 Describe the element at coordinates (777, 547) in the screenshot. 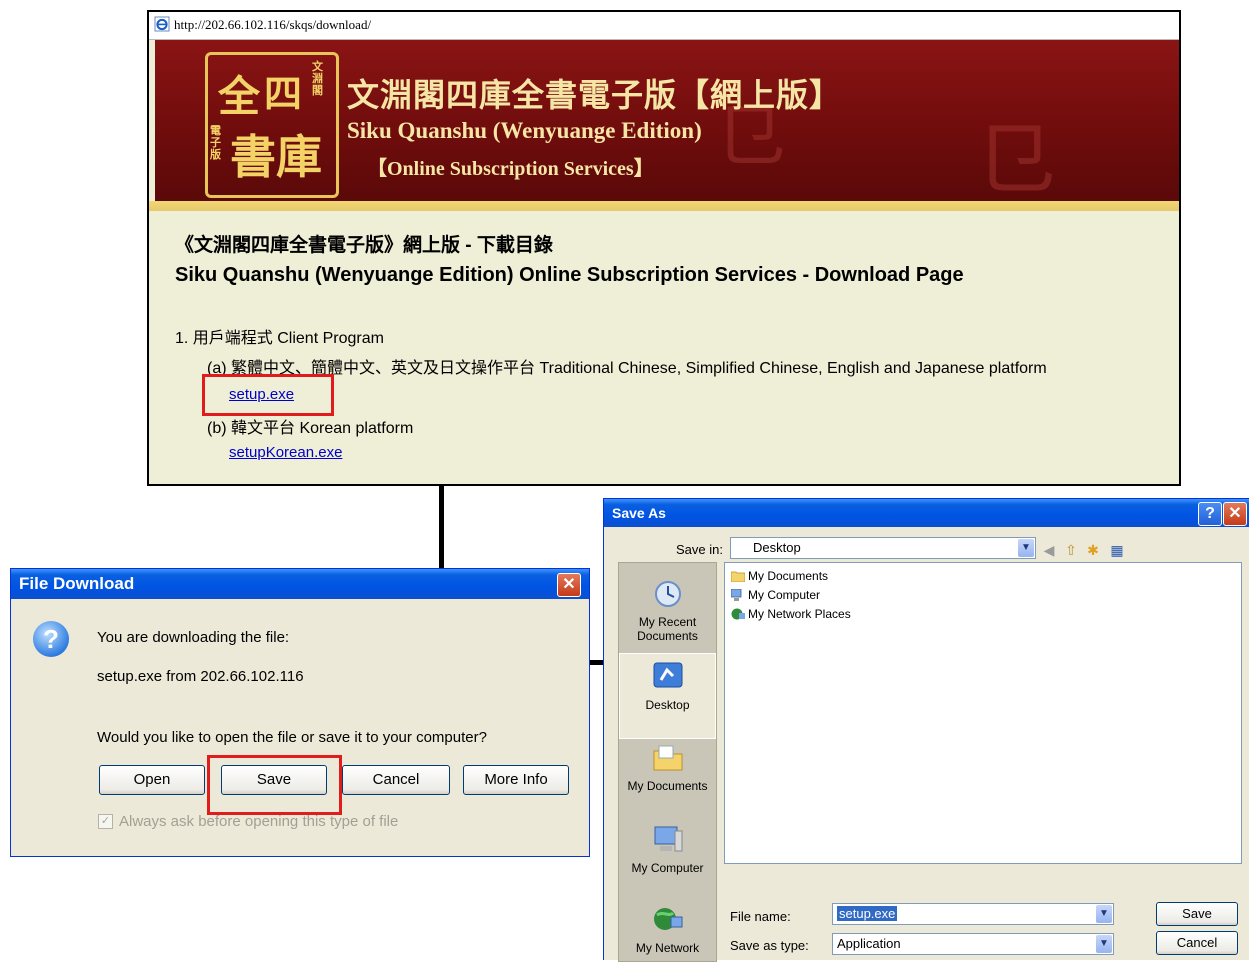

I see `save-in-value: Desktop` at that location.